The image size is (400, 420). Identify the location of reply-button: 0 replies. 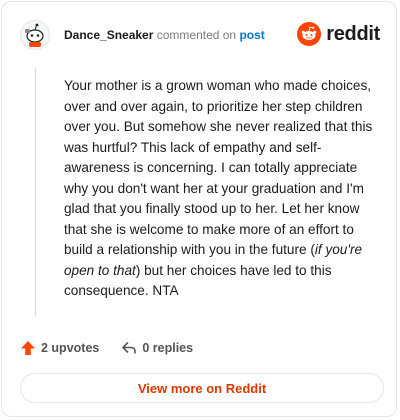
(157, 348).